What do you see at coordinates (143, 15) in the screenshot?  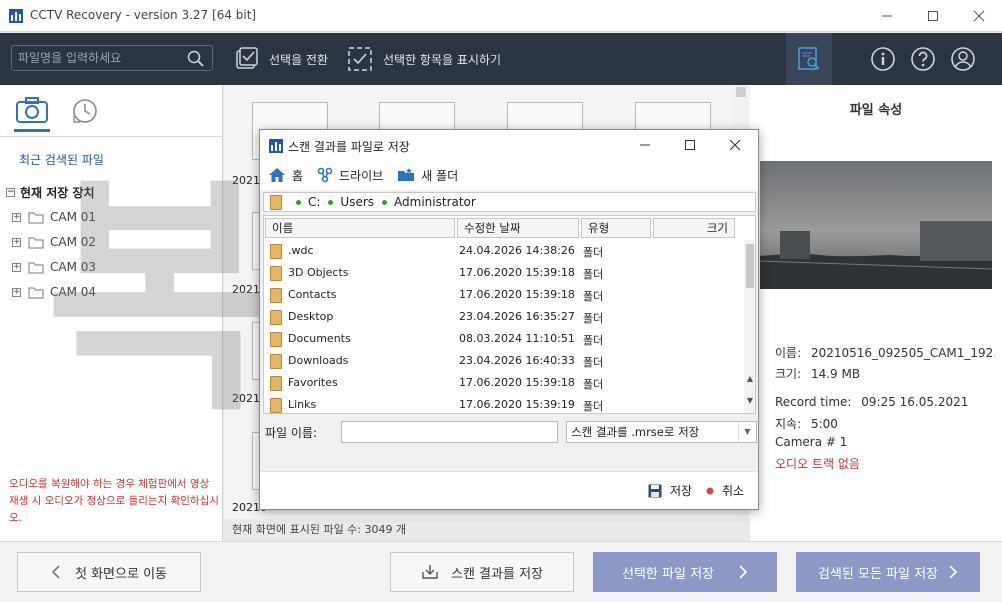 I see `window-title: CCTV Recovery - version 3.27 [64 bit]` at bounding box center [143, 15].